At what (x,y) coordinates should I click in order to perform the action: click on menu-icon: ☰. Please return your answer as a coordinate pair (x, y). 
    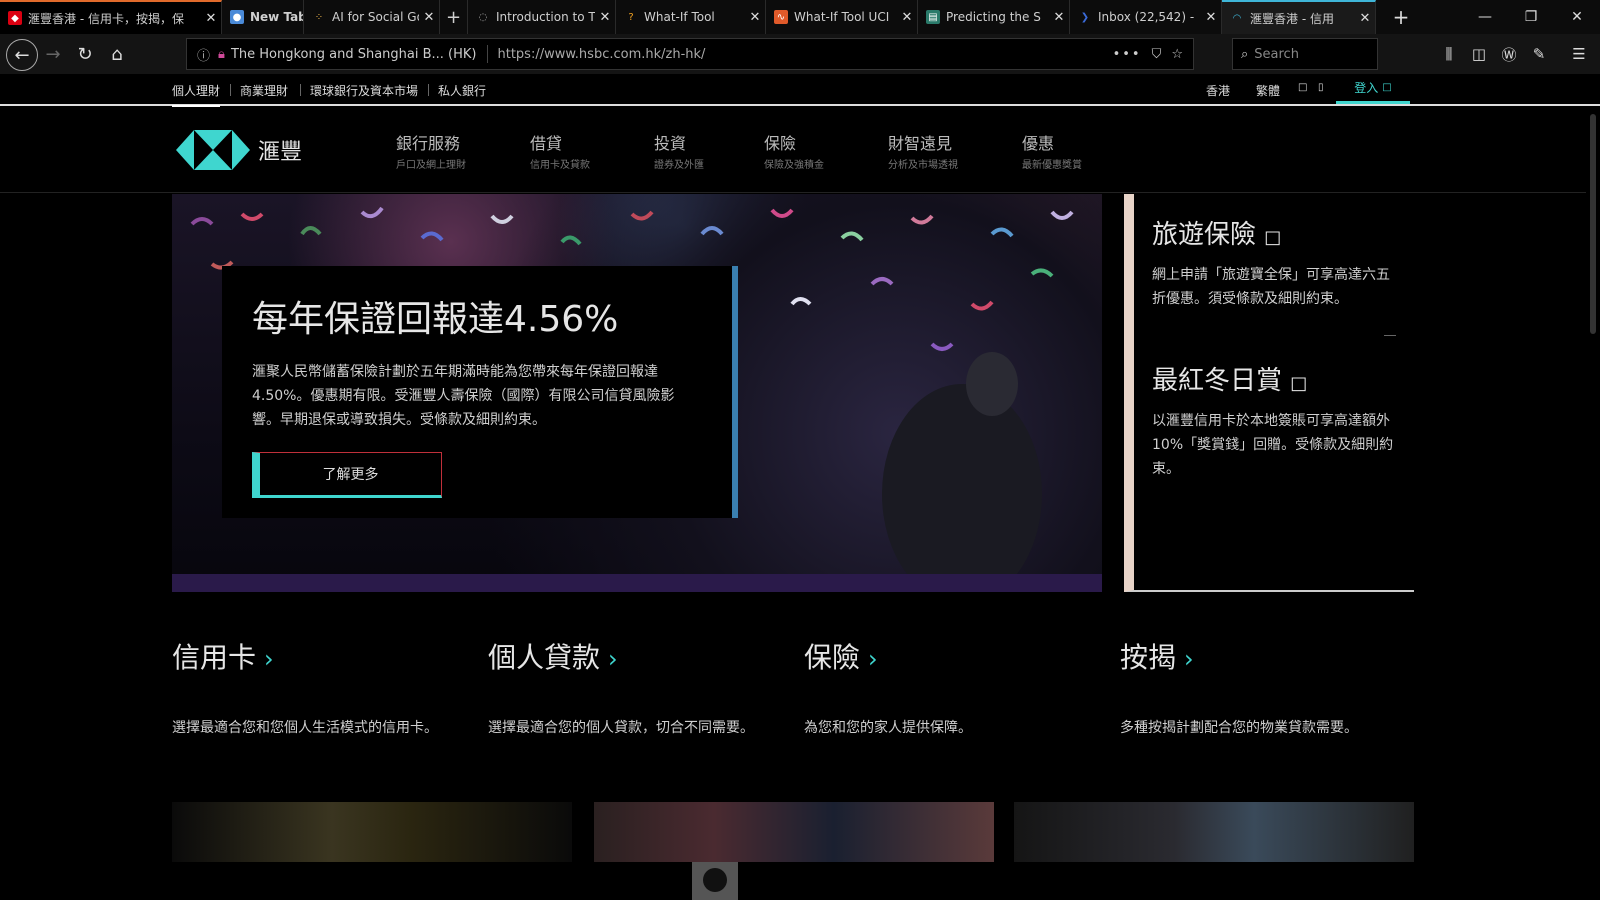
    Looking at the image, I should click on (1579, 54).